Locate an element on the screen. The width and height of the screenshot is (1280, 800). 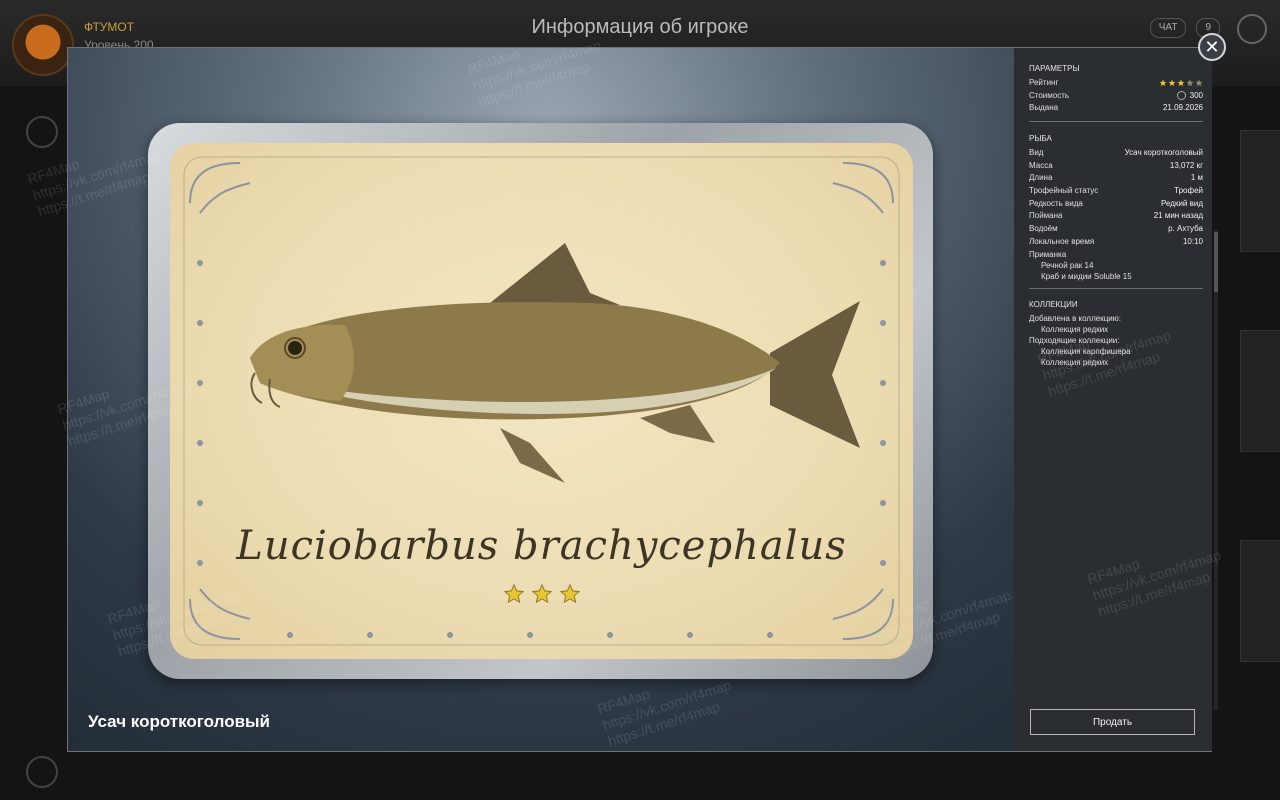
bait-list: Речной рак 14 Краб и мидии Soluble 15 is located at coordinates (1116, 271).